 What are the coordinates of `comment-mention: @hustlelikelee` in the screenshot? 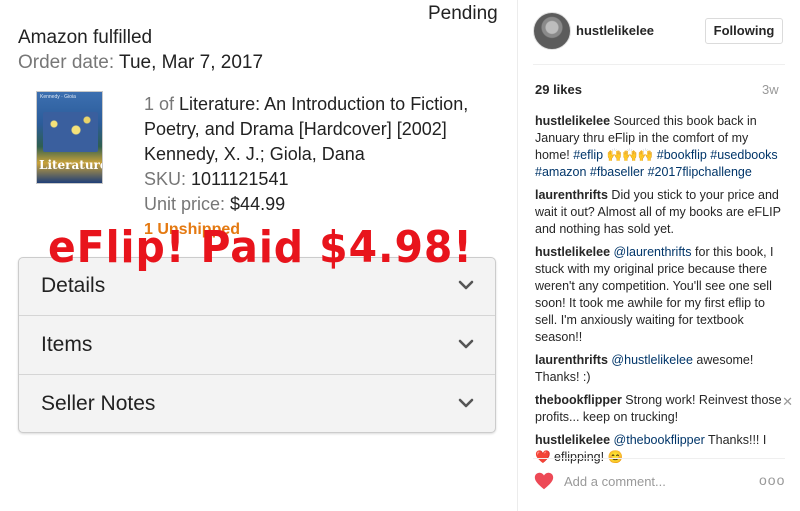 It's located at (651, 360).